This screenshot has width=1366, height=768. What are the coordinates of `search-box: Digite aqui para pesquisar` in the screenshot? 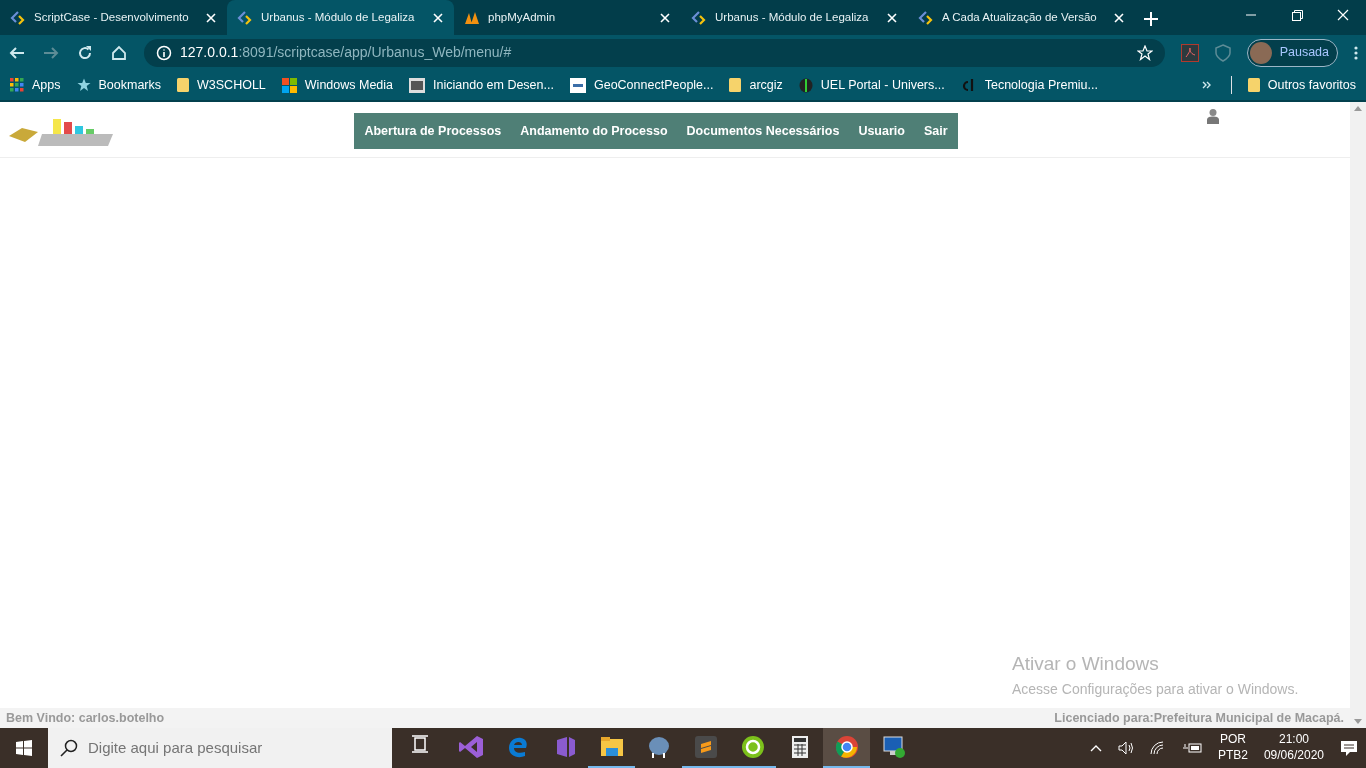 It's located at (220, 748).